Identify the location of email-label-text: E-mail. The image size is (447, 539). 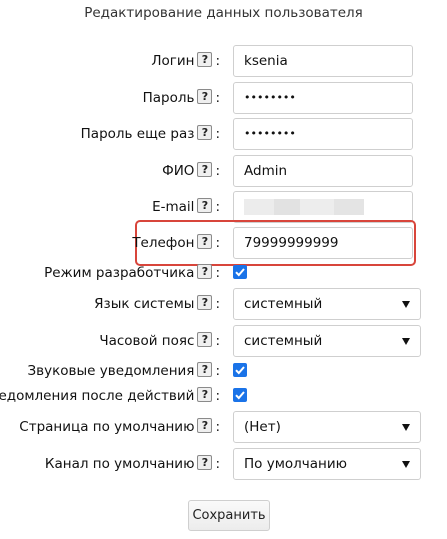
(173, 207).